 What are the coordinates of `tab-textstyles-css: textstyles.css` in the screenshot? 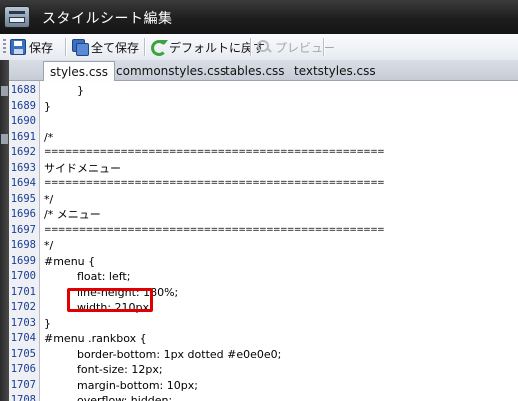 It's located at (335, 71).